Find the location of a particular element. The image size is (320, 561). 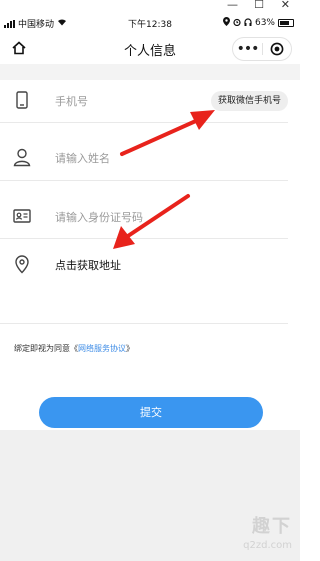

phone-icon is located at coordinates (22, 100).